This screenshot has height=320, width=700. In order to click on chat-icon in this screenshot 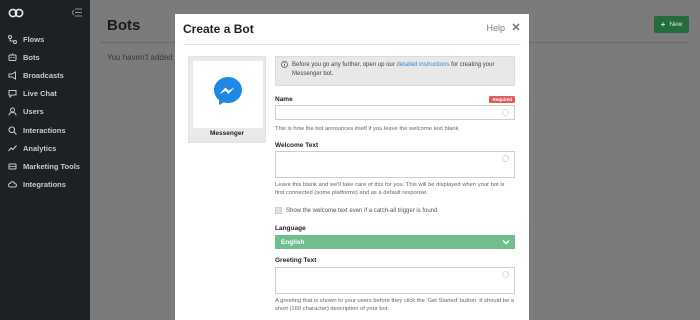, I will do `click(12, 94)`.